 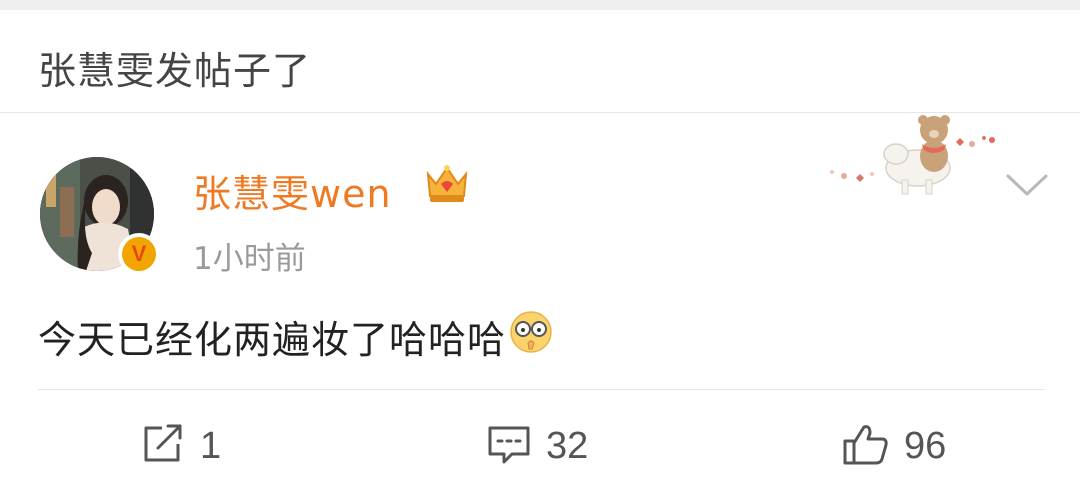 I want to click on chevron-down-icon, so click(x=1027, y=187).